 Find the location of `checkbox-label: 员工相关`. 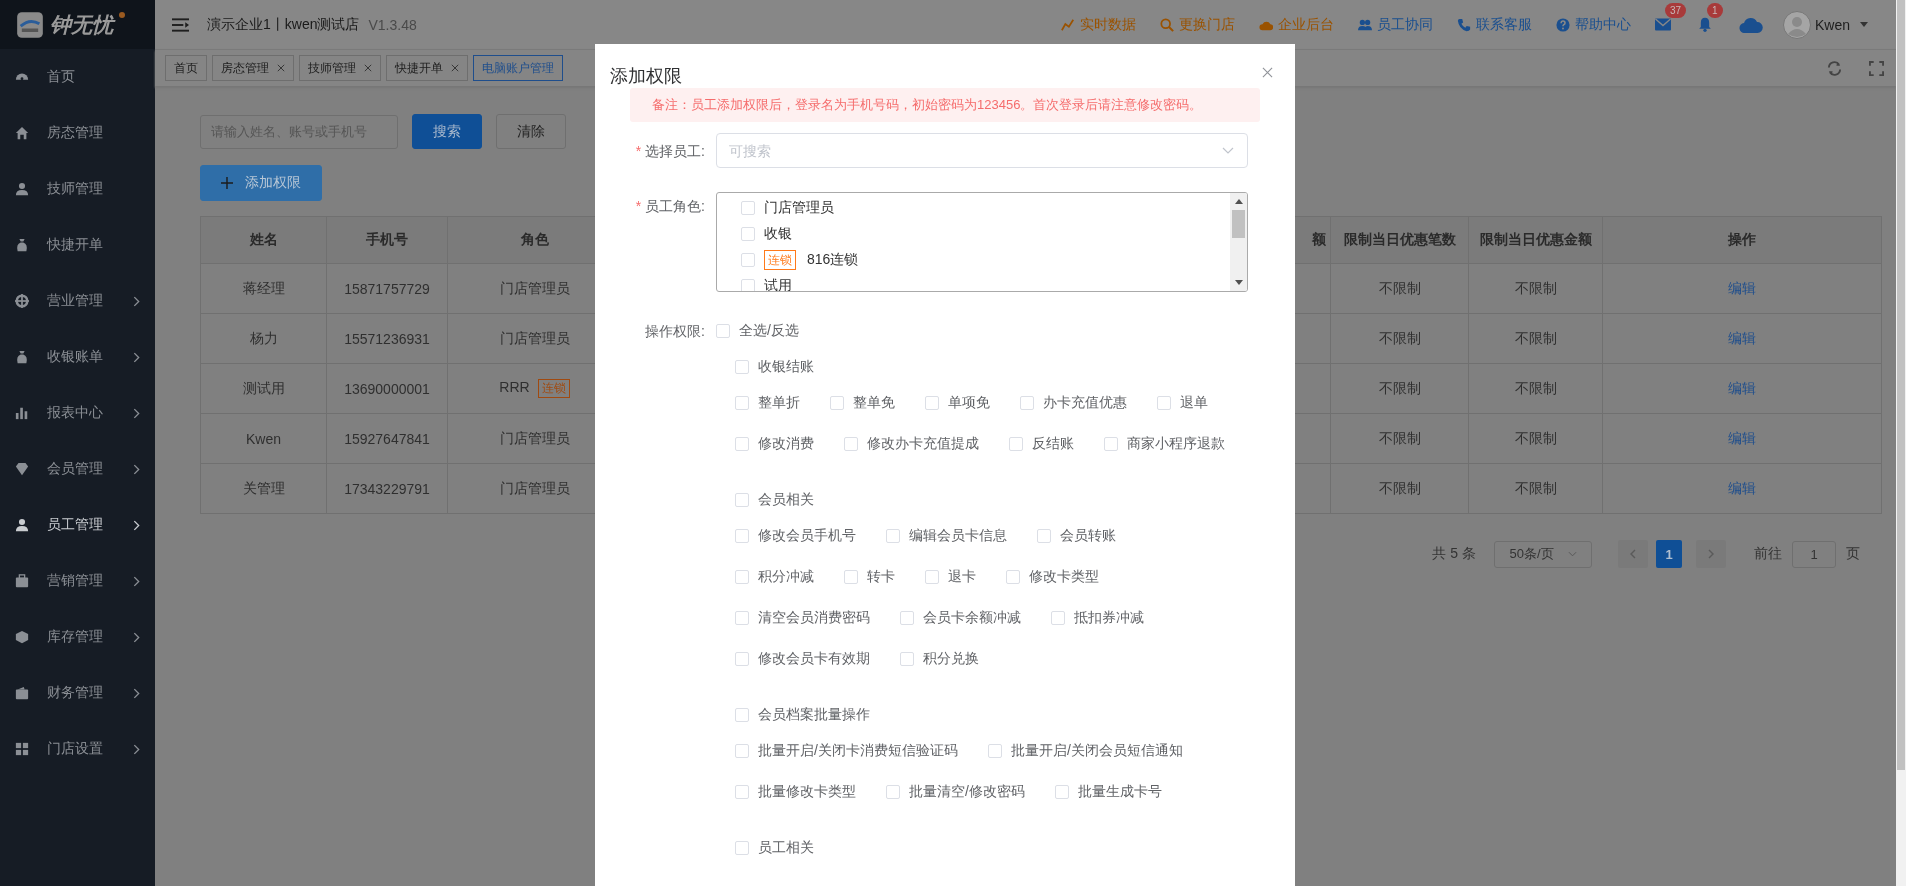

checkbox-label: 员工相关 is located at coordinates (786, 848).